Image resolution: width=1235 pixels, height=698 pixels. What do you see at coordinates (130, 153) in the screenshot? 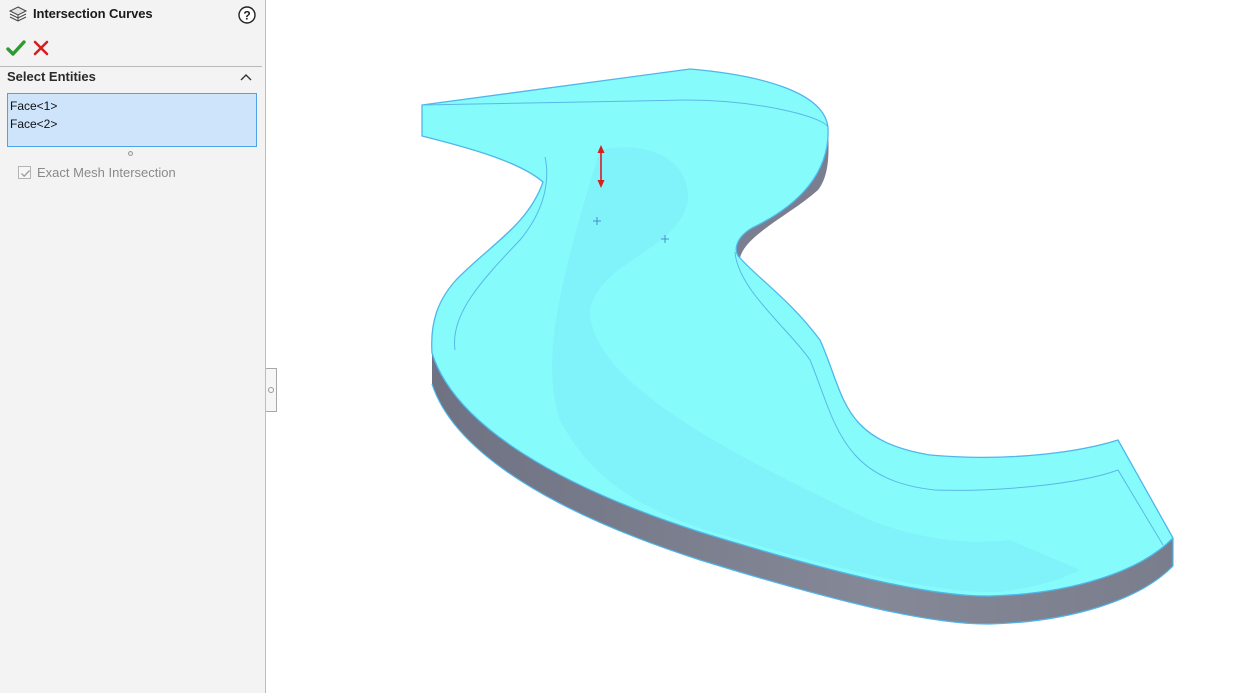
I see `list-resize-handle` at bounding box center [130, 153].